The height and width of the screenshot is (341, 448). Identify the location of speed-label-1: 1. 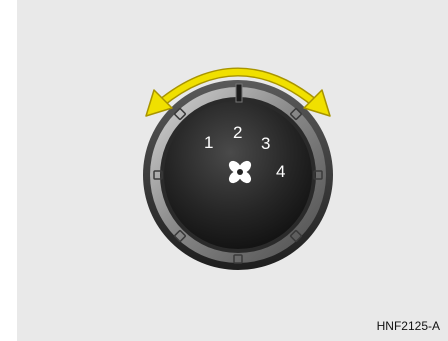
(209, 142).